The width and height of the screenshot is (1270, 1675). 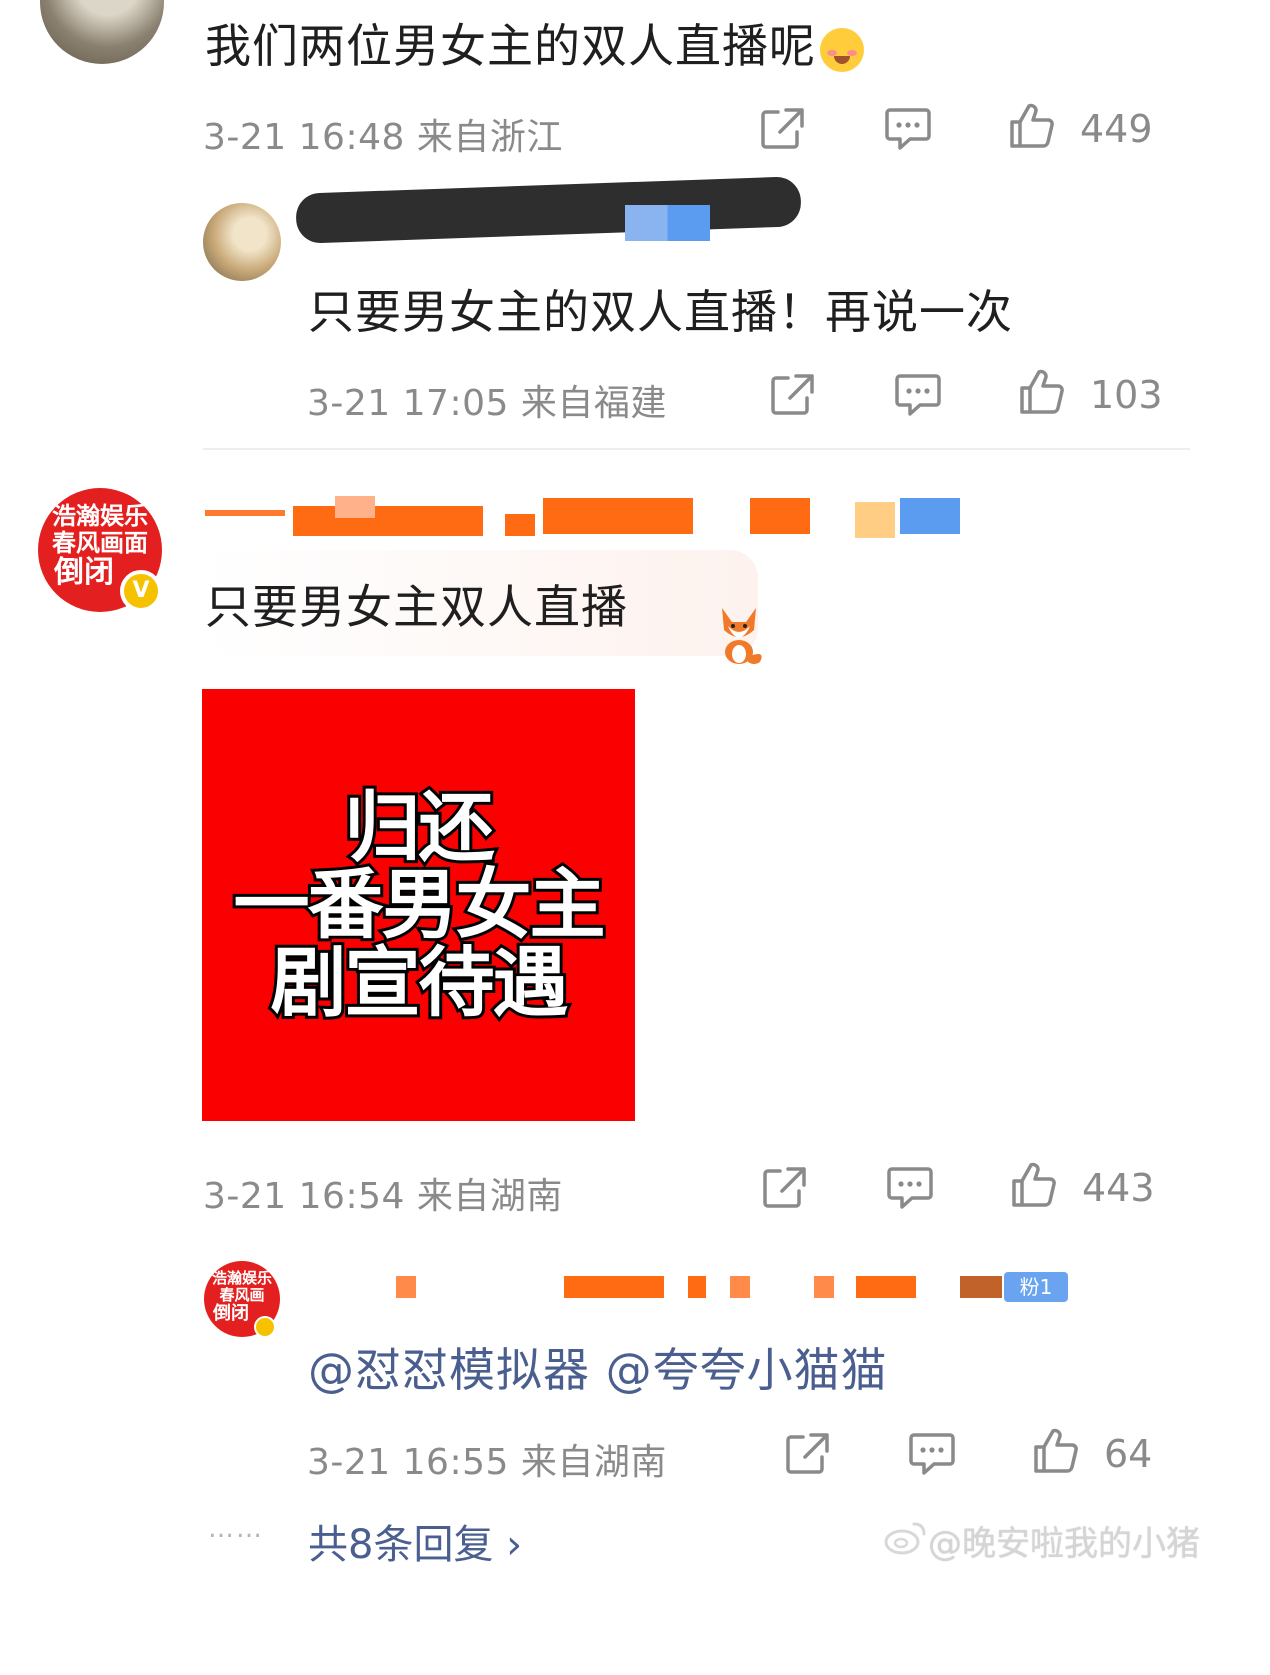 What do you see at coordinates (660, 312) in the screenshot?
I see `reply-text: 只要男女主的双人直播！再说一次` at bounding box center [660, 312].